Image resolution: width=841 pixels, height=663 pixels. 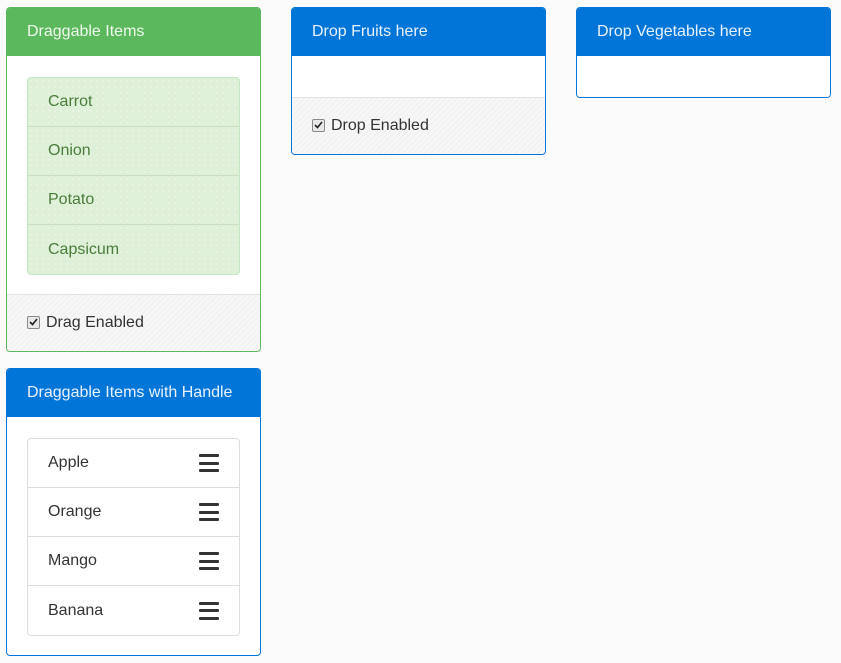 I want to click on panel-title: Drop Vegetables here, so click(x=674, y=31).